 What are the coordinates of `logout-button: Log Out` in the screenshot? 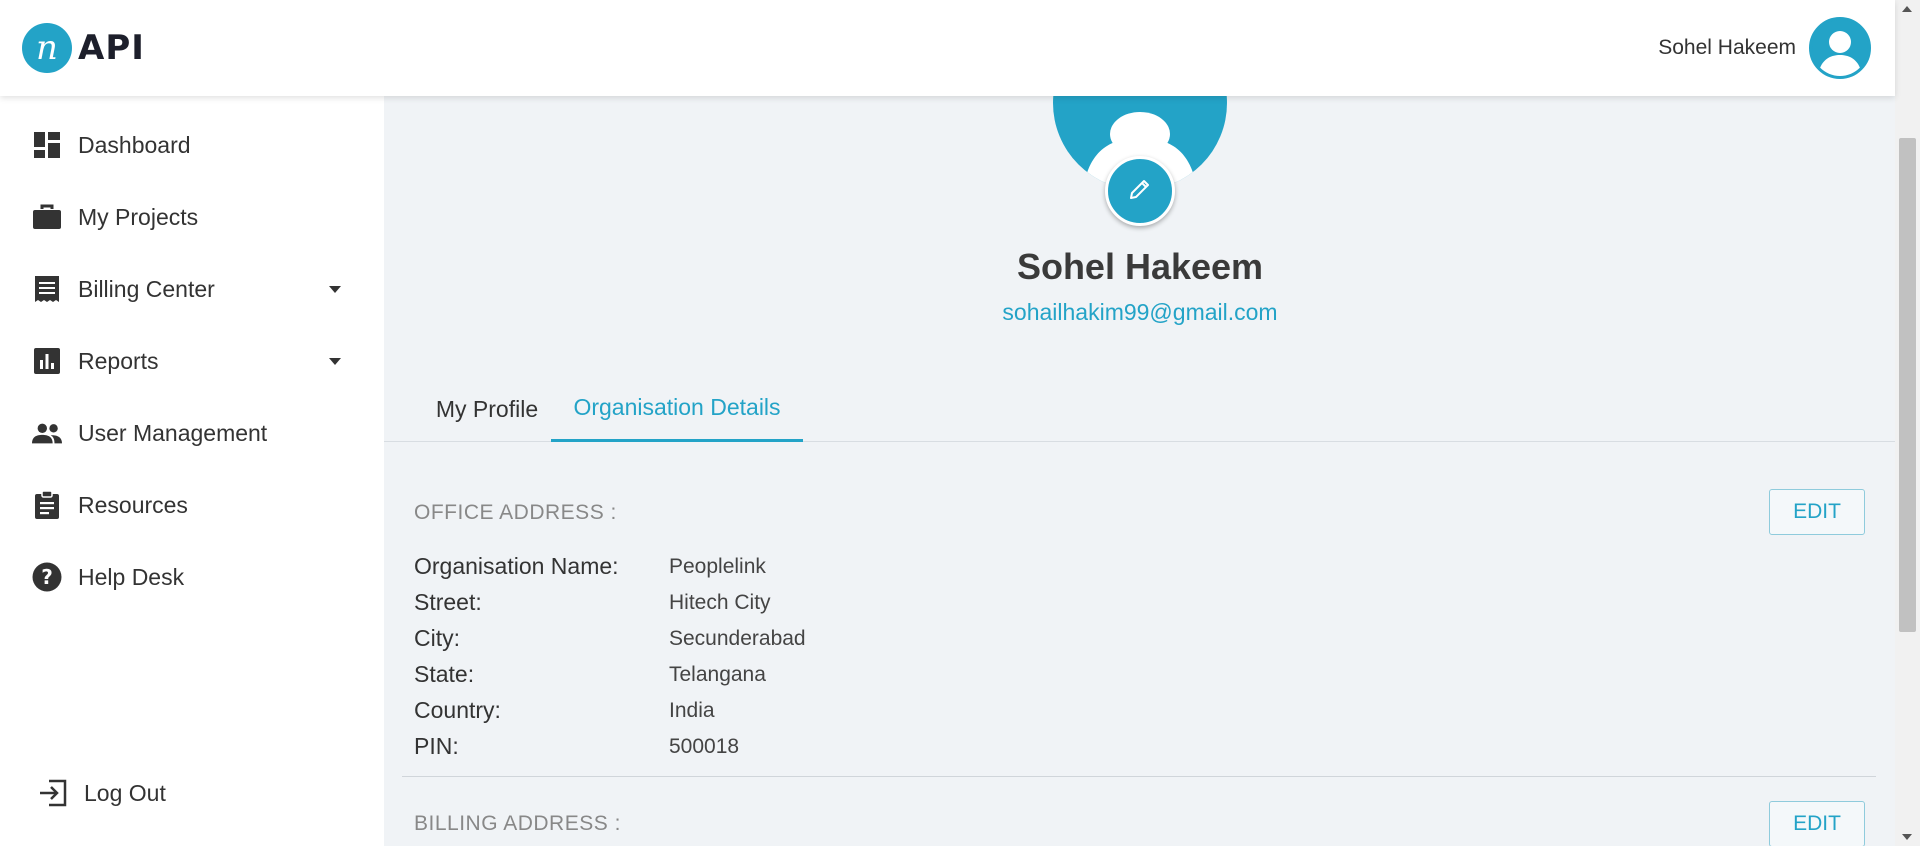 It's located at (192, 793).